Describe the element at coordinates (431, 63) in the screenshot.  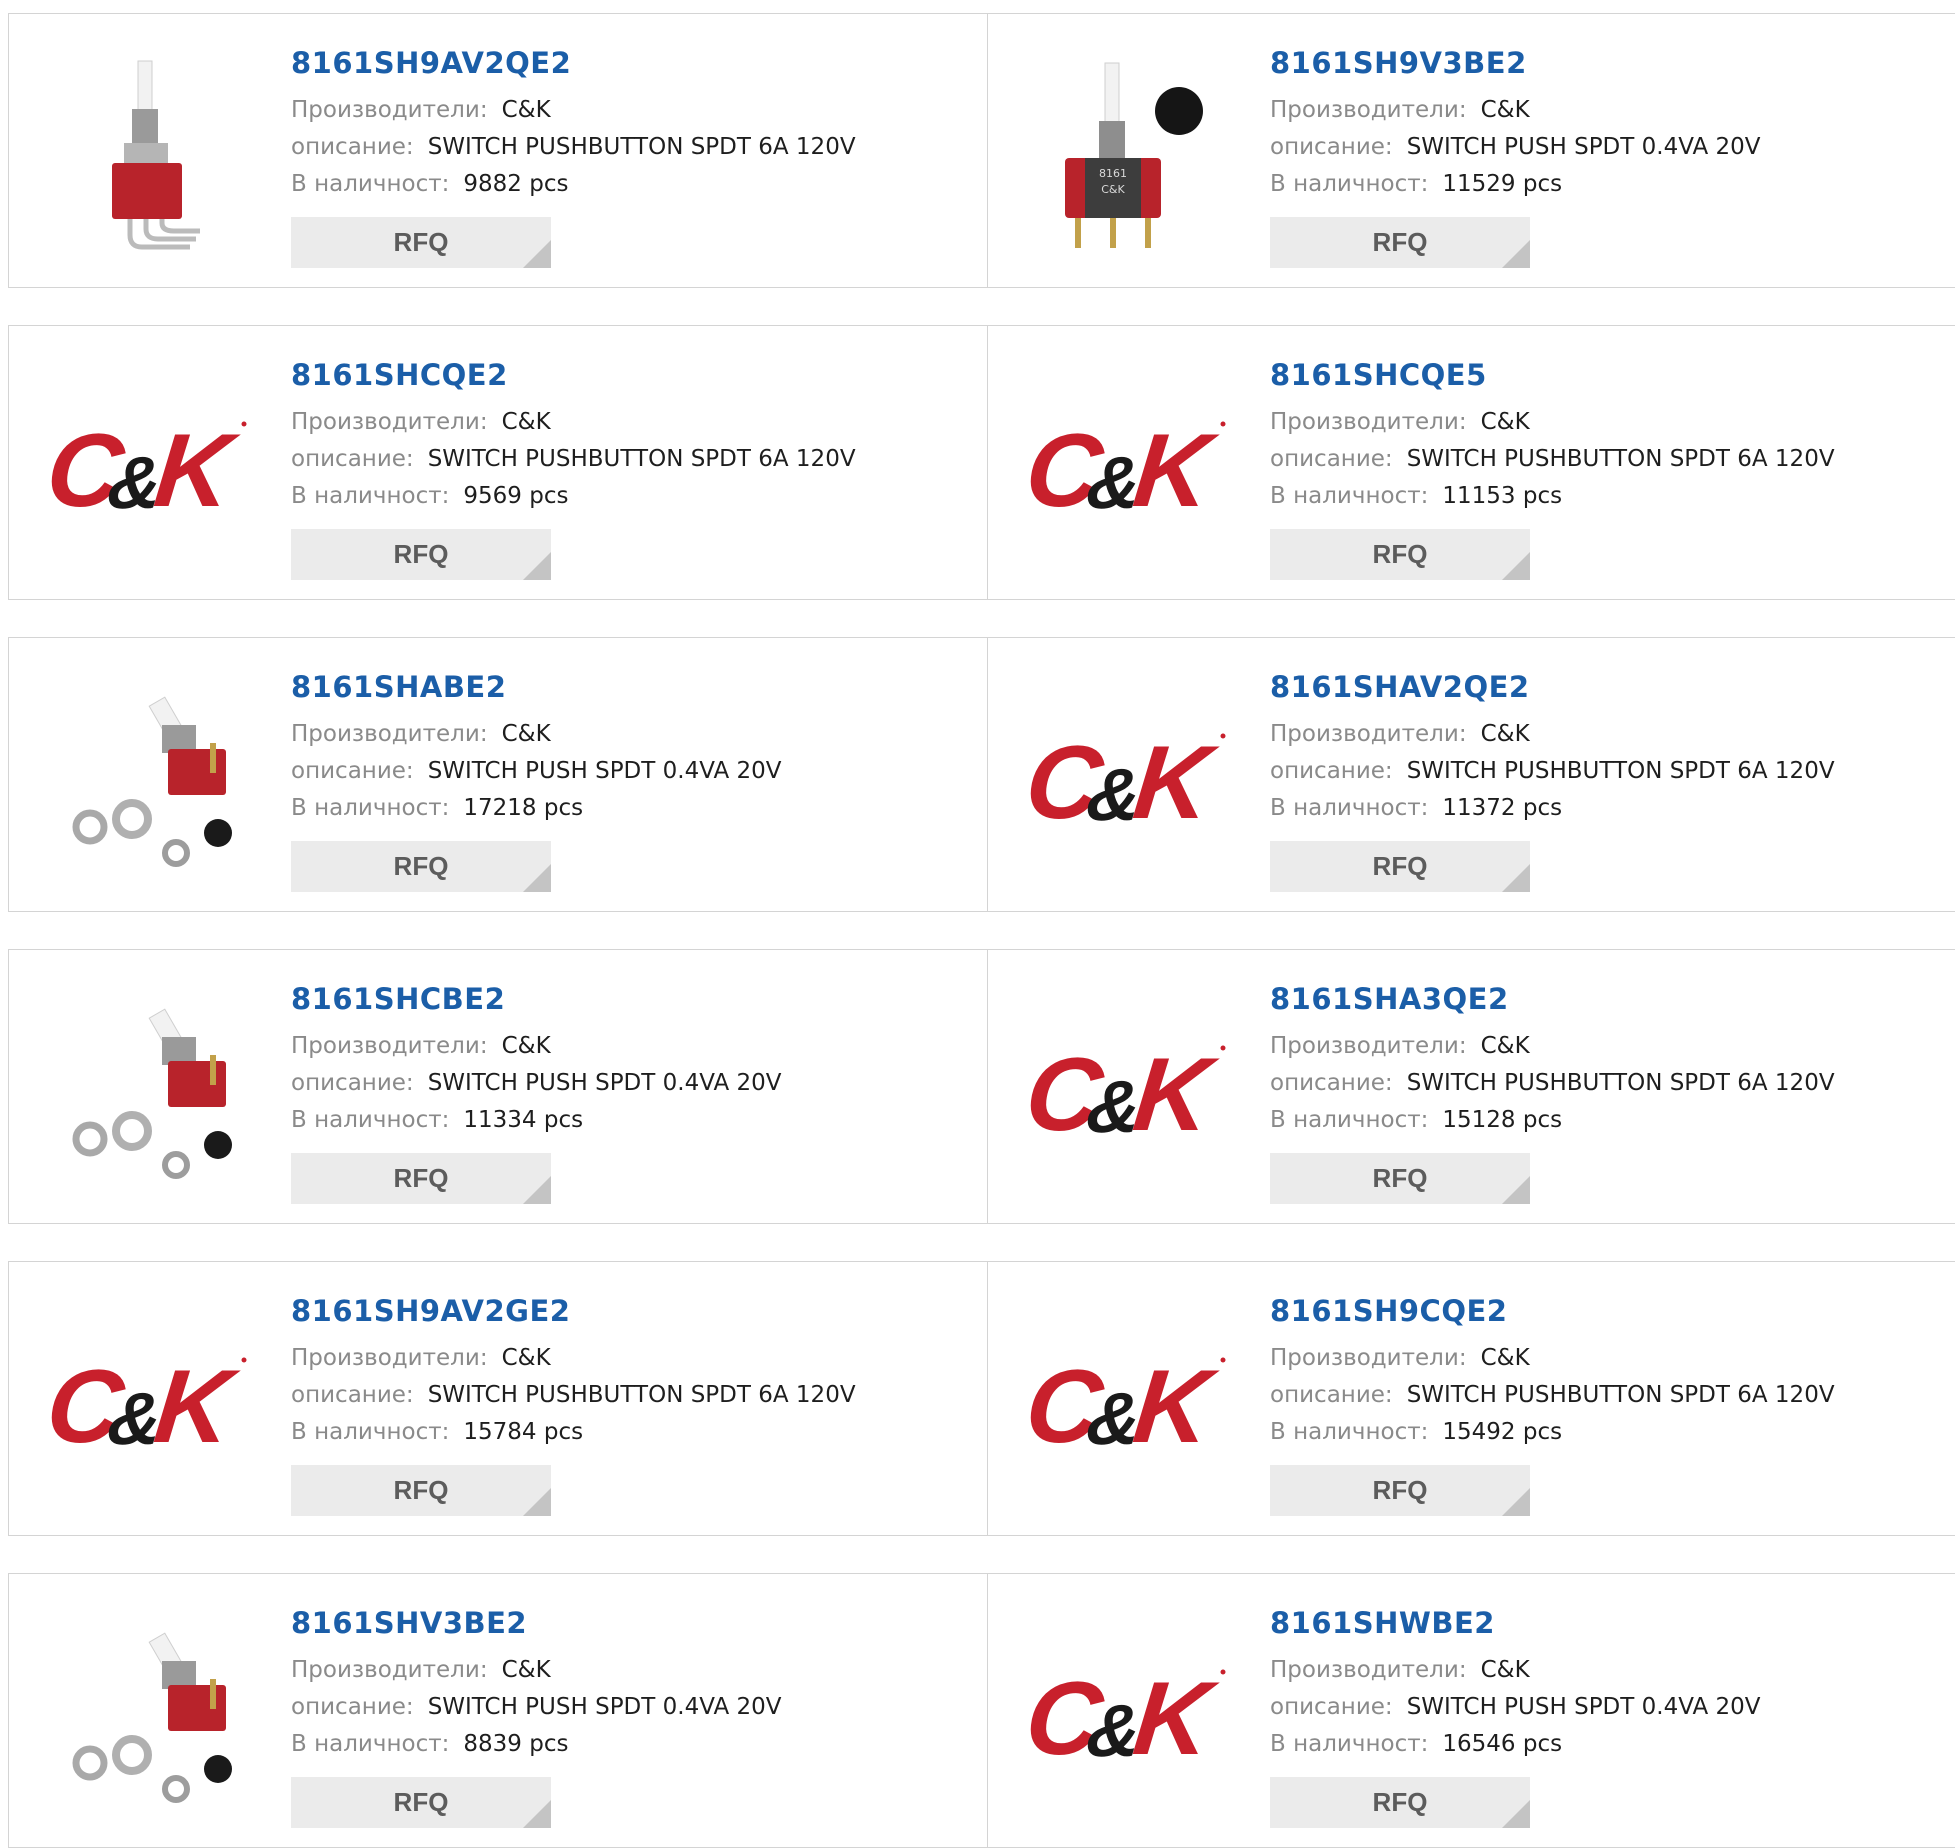
I see `part-number-link: 8161SH9AV2QE2` at that location.